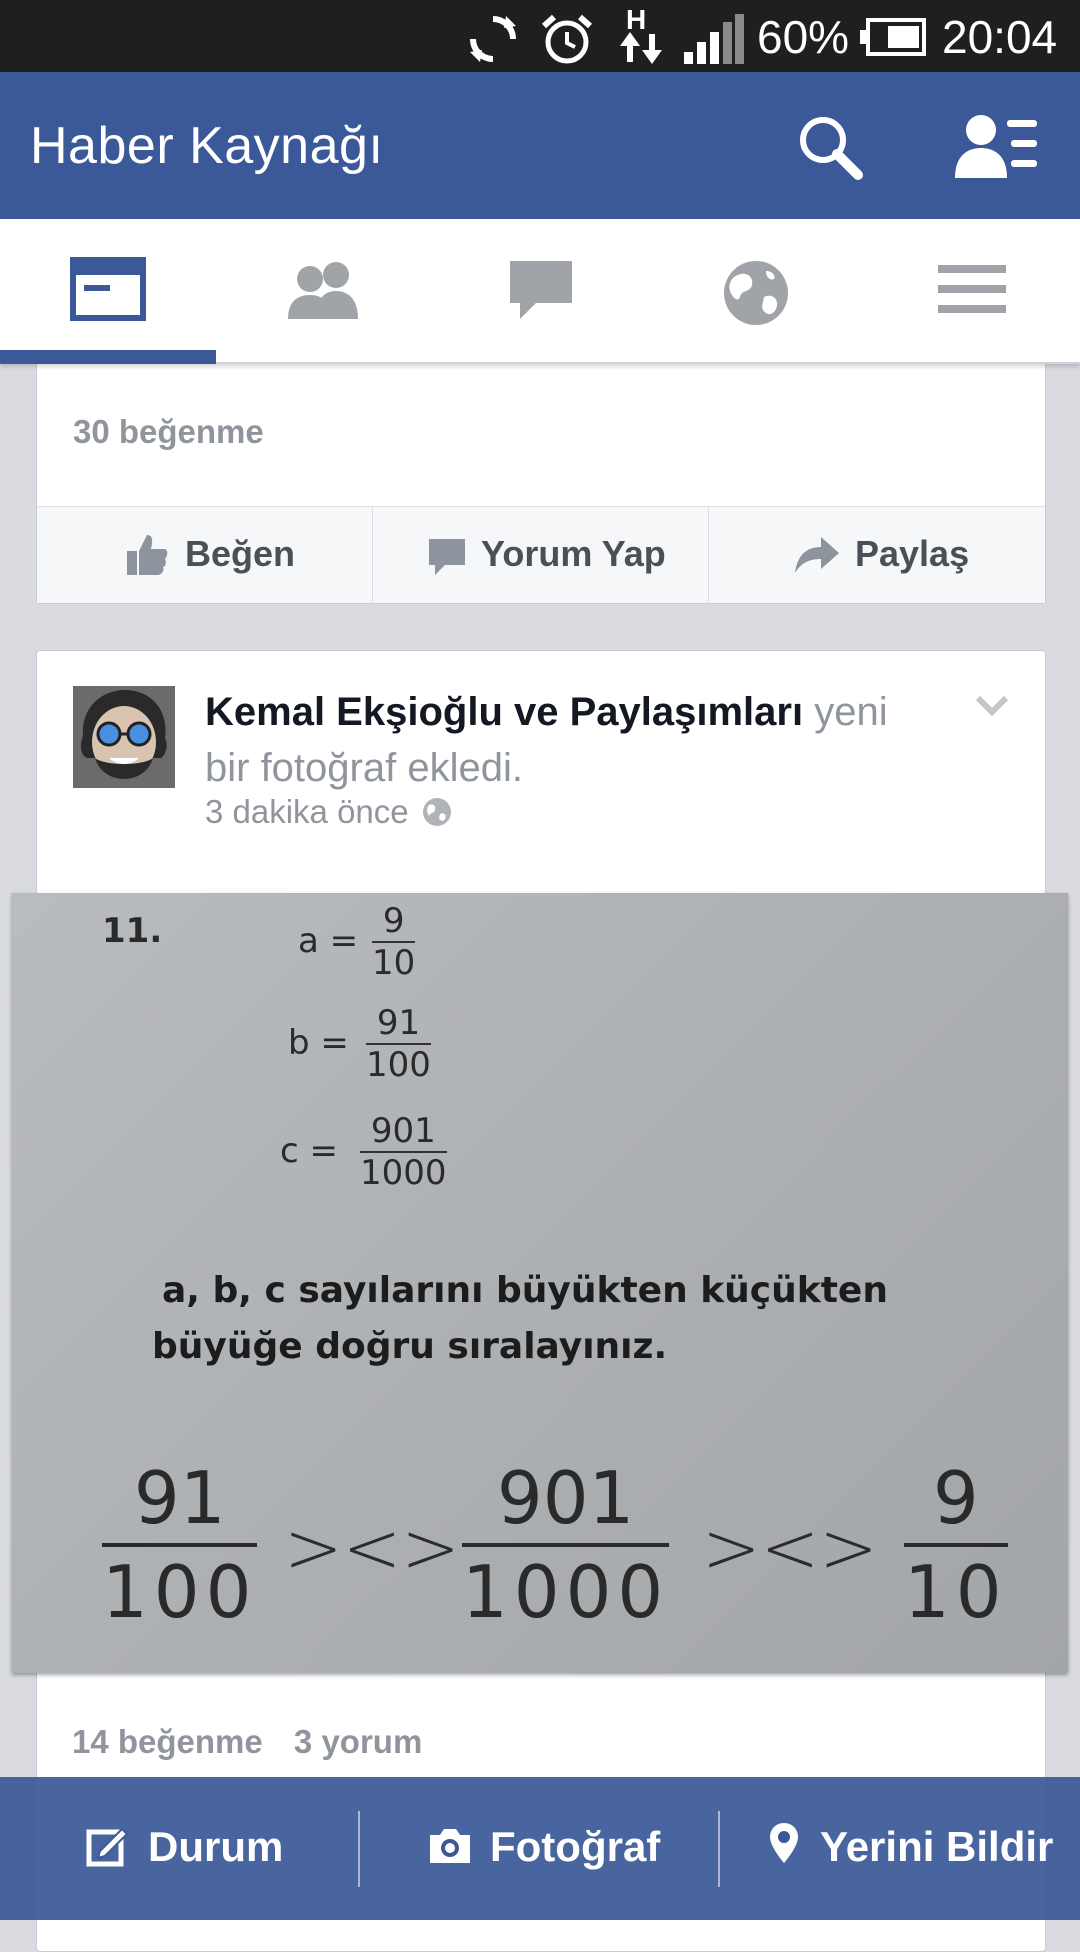 The image size is (1080, 1952). Describe the element at coordinates (504, 712) in the screenshot. I see `post-author: Kemal Ekşioğlu ve Paylaşımları` at that location.